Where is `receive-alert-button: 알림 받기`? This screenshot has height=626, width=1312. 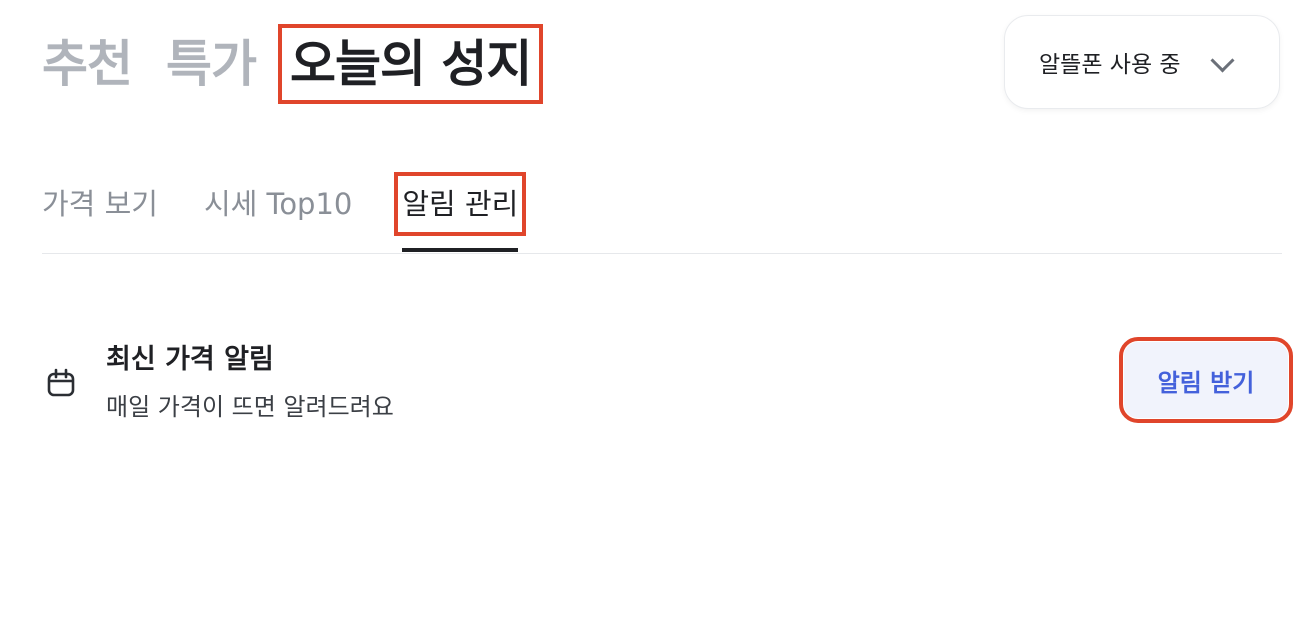
receive-alert-button: 알림 받기 is located at coordinates (1206, 380).